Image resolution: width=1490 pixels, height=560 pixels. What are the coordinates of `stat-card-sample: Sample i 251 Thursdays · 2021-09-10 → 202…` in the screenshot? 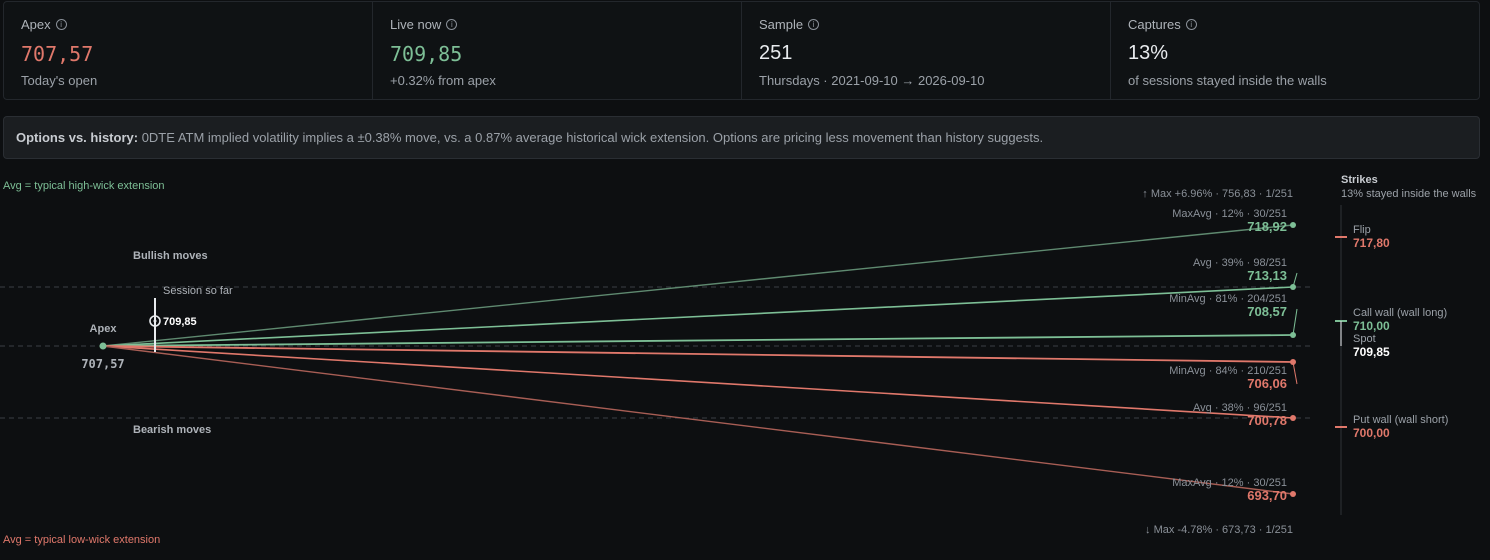 It's located at (926, 50).